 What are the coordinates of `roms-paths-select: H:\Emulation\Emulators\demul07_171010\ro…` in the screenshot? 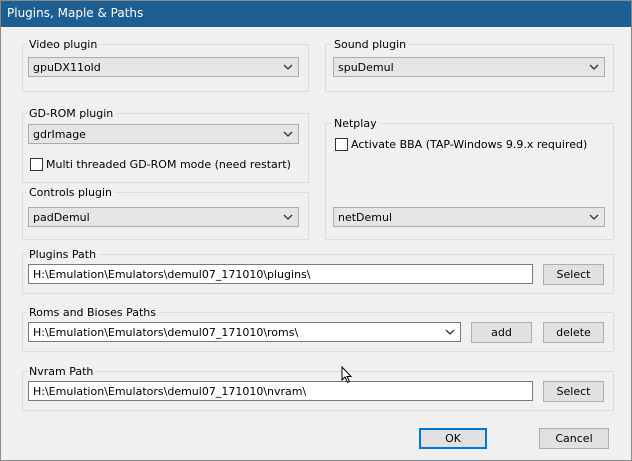 It's located at (244, 332).